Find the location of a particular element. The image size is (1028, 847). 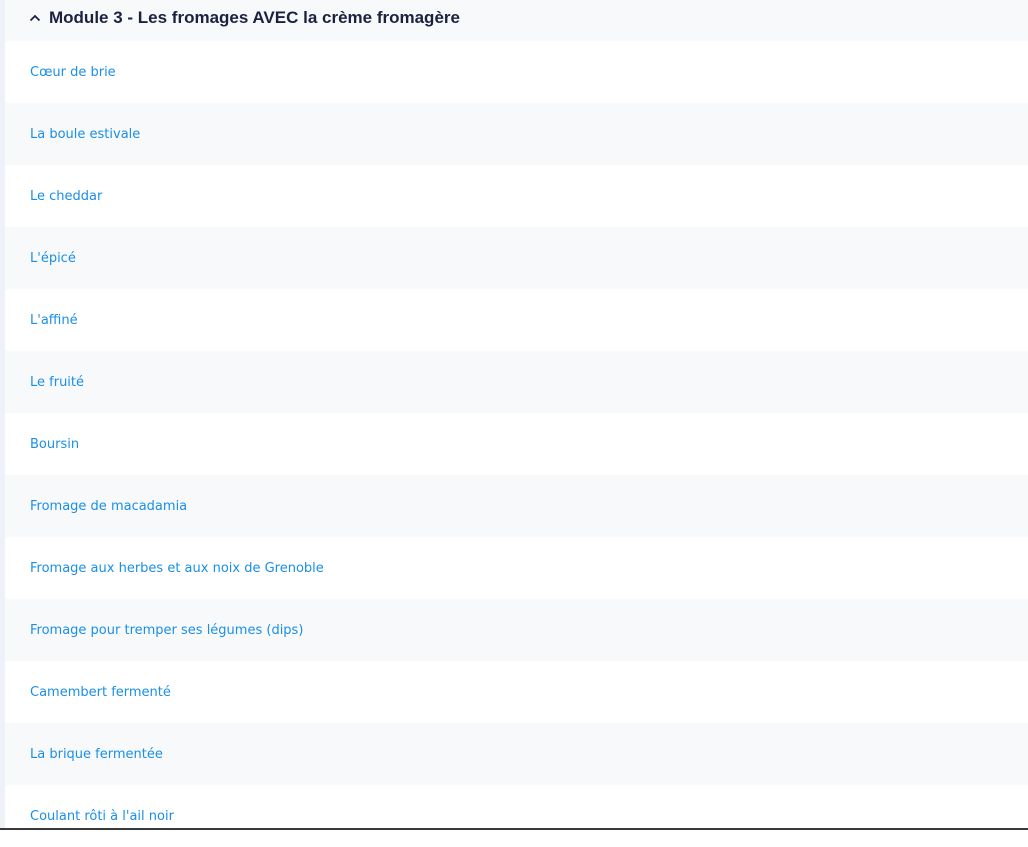

lesson-link: Coulant rôti à l'ail noir is located at coordinates (102, 816).